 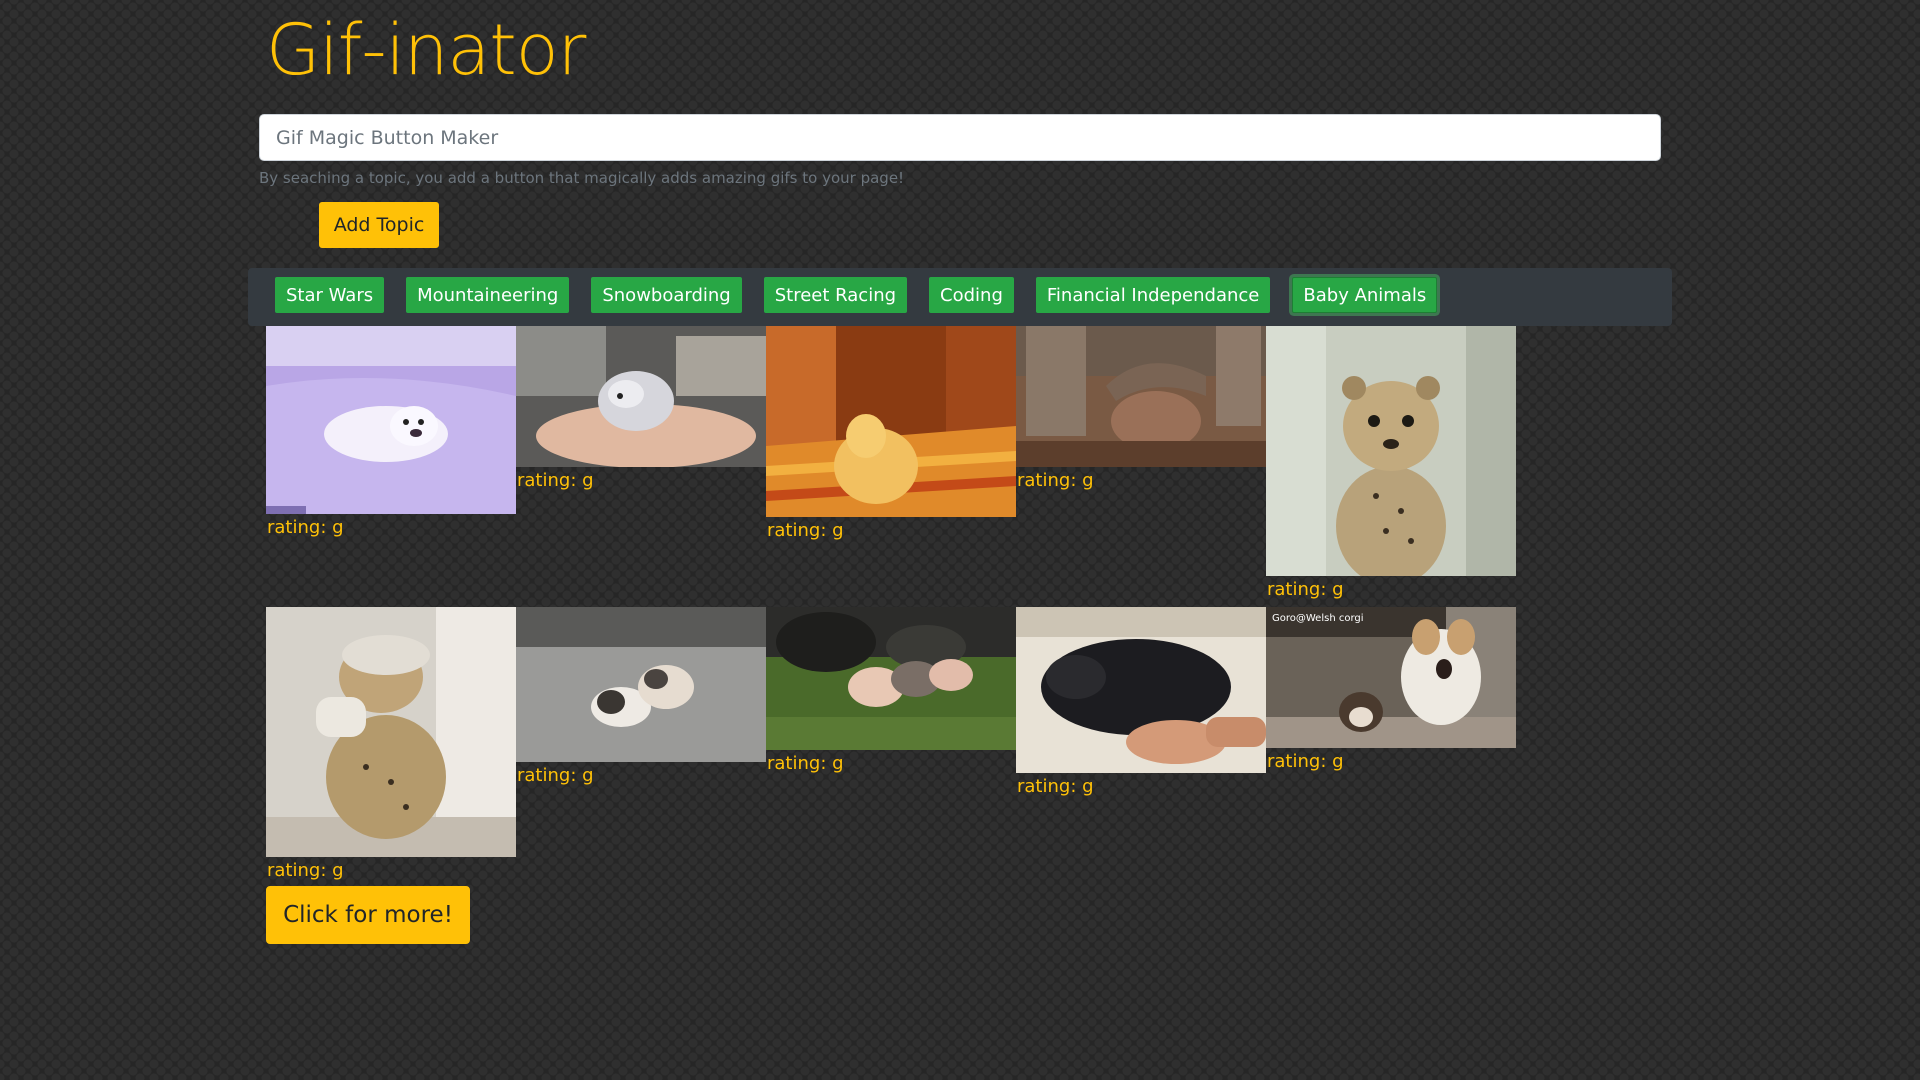 What do you see at coordinates (960, 137) in the screenshot?
I see `topic-search-input` at bounding box center [960, 137].